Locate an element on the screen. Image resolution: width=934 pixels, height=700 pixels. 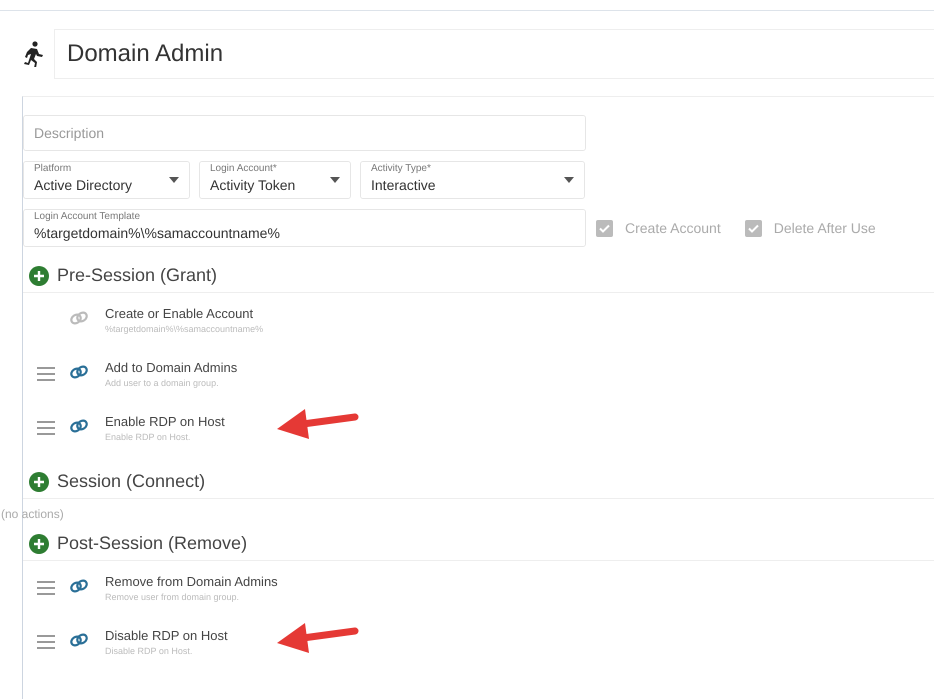
action-name: Create or Enable Account is located at coordinates (184, 313).